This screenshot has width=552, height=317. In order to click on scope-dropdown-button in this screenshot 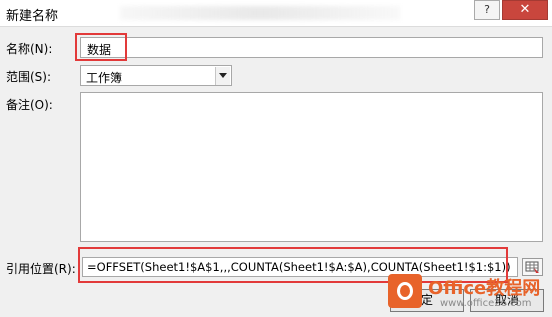, I will do `click(222, 76)`.